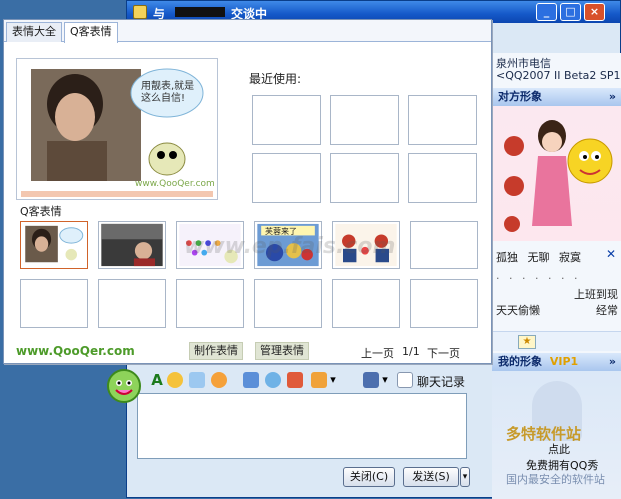 The width and height of the screenshot is (621, 499). I want to click on close-chat-button: 关闭(C), so click(369, 477).